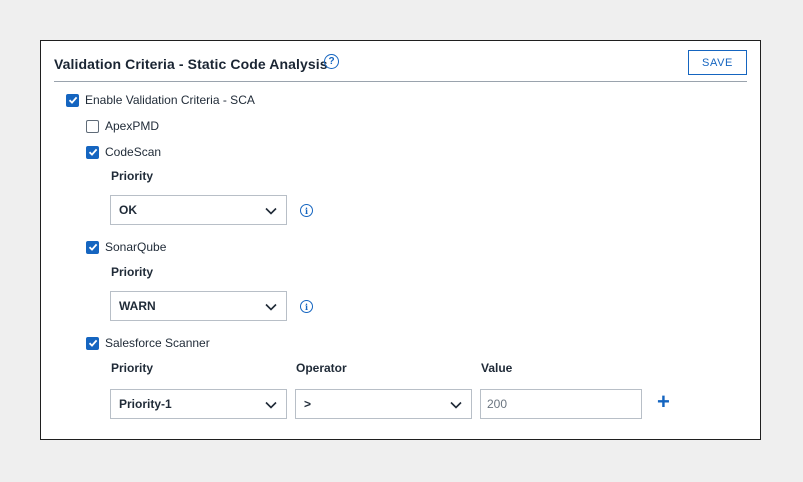 Image resolution: width=803 pixels, height=482 pixels. I want to click on sonarqube-priority-label: Priority, so click(132, 272).